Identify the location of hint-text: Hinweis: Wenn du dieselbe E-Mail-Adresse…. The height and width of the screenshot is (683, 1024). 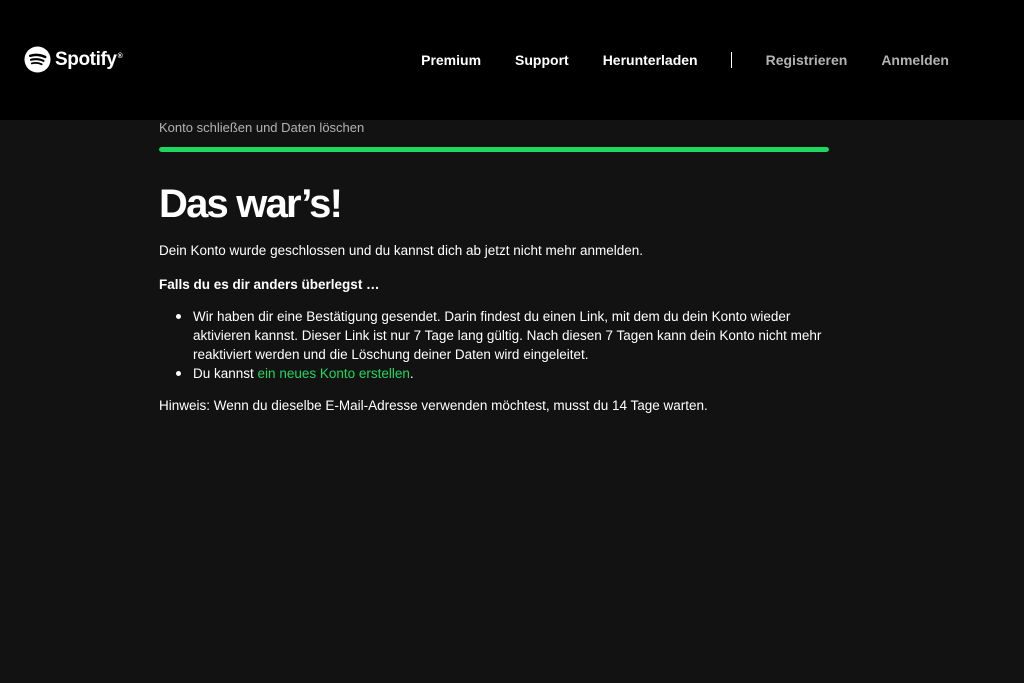
(433, 405).